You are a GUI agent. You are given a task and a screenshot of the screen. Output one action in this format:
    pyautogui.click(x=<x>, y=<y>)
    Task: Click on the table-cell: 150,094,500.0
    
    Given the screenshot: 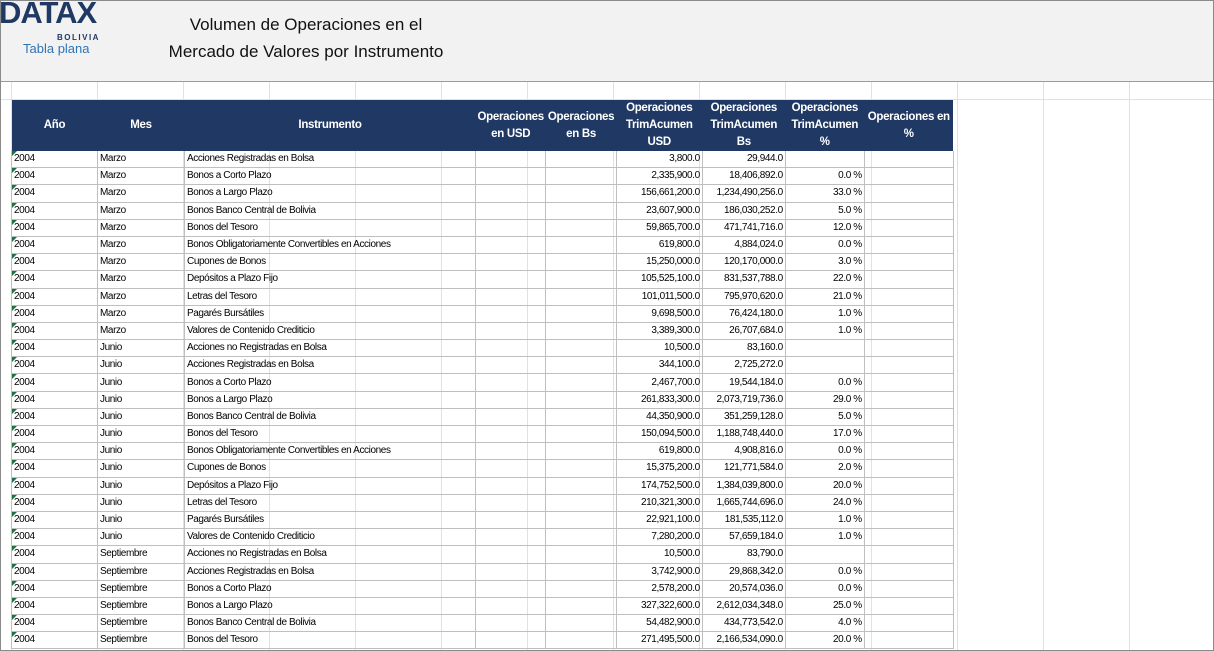 What is the action you would take?
    pyautogui.click(x=659, y=434)
    